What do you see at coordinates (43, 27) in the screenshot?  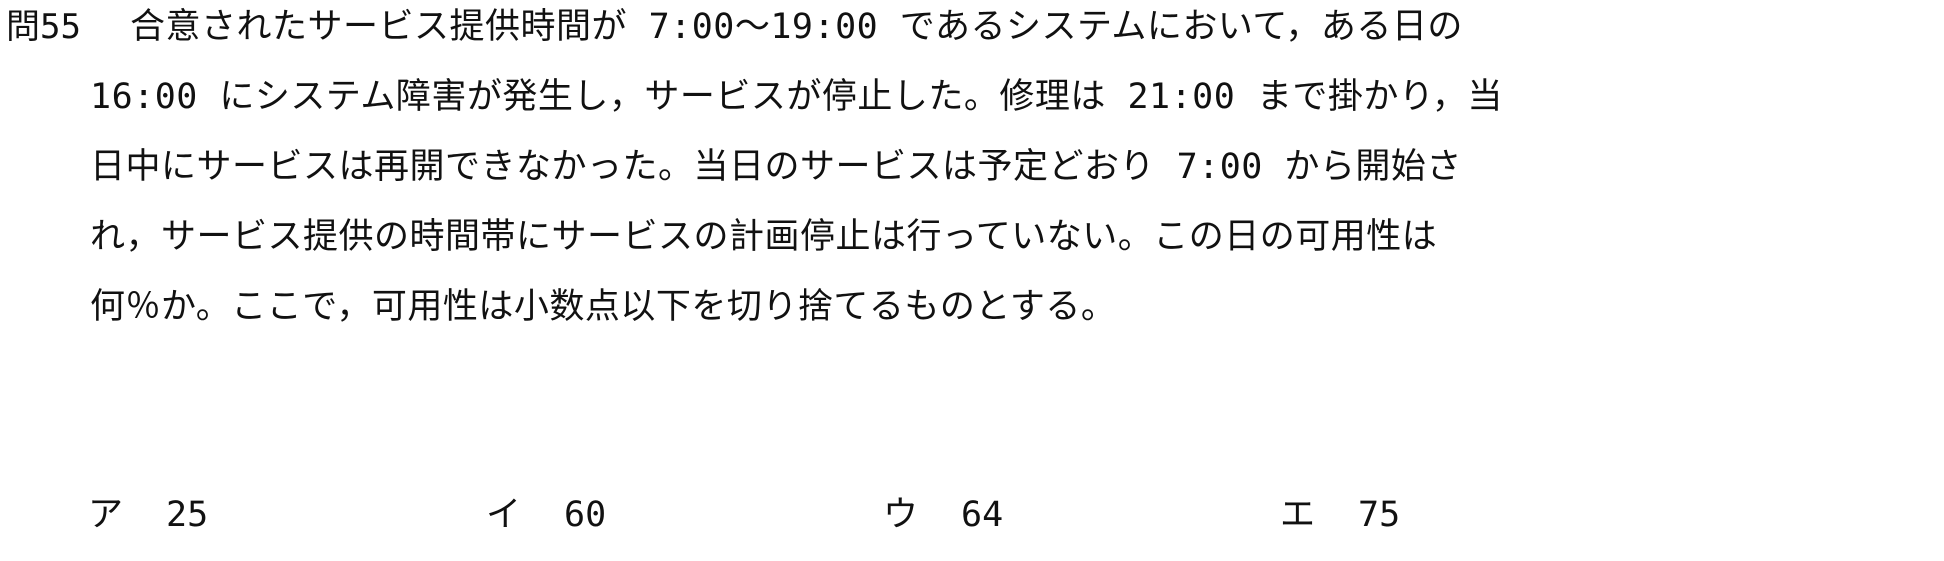 I see `question-number: 問55` at bounding box center [43, 27].